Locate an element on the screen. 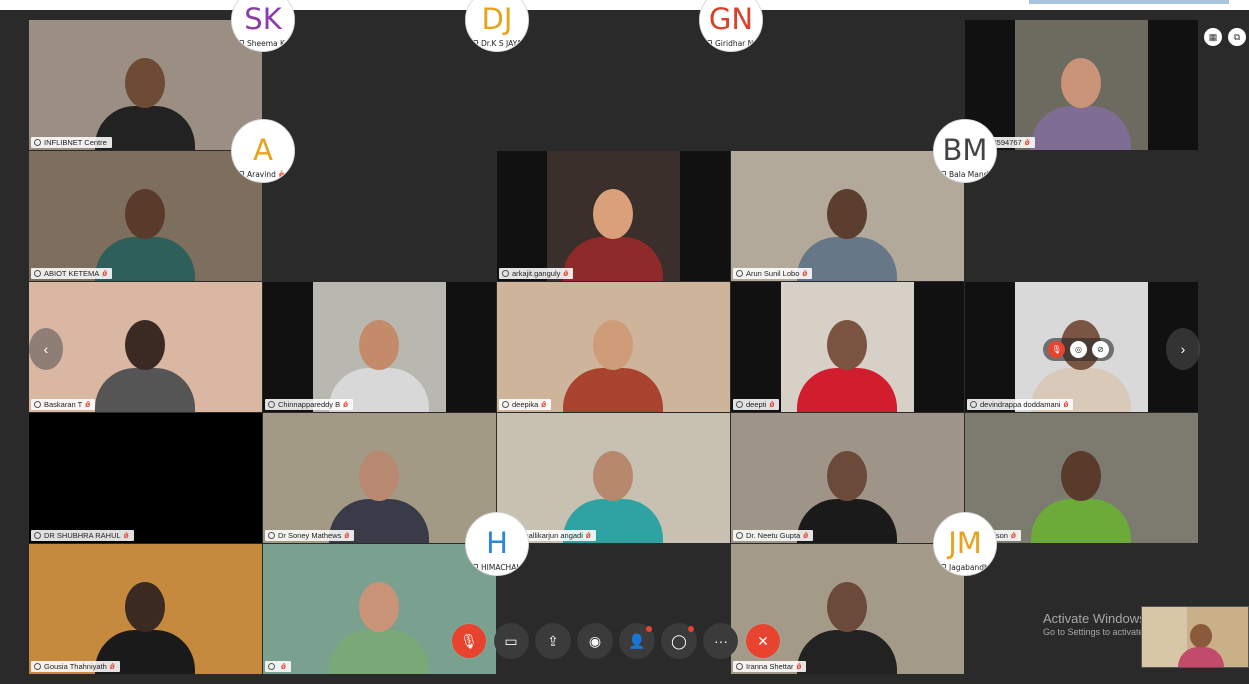 Image resolution: width=1249 pixels, height=684 pixels. participant-tile: dr. mallikarjun angadi ǿ is located at coordinates (613, 478).